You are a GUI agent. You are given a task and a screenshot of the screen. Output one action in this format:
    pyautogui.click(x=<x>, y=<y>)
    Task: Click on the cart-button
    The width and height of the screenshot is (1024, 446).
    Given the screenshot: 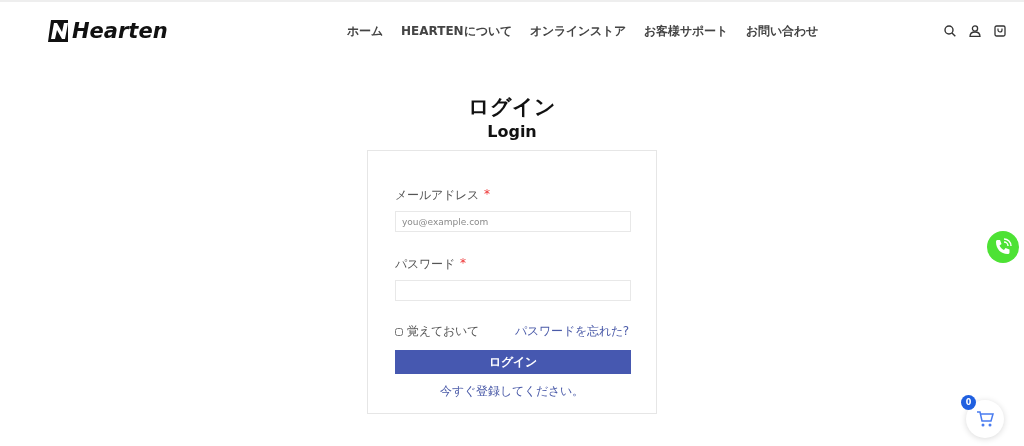 What is the action you would take?
    pyautogui.click(x=985, y=419)
    